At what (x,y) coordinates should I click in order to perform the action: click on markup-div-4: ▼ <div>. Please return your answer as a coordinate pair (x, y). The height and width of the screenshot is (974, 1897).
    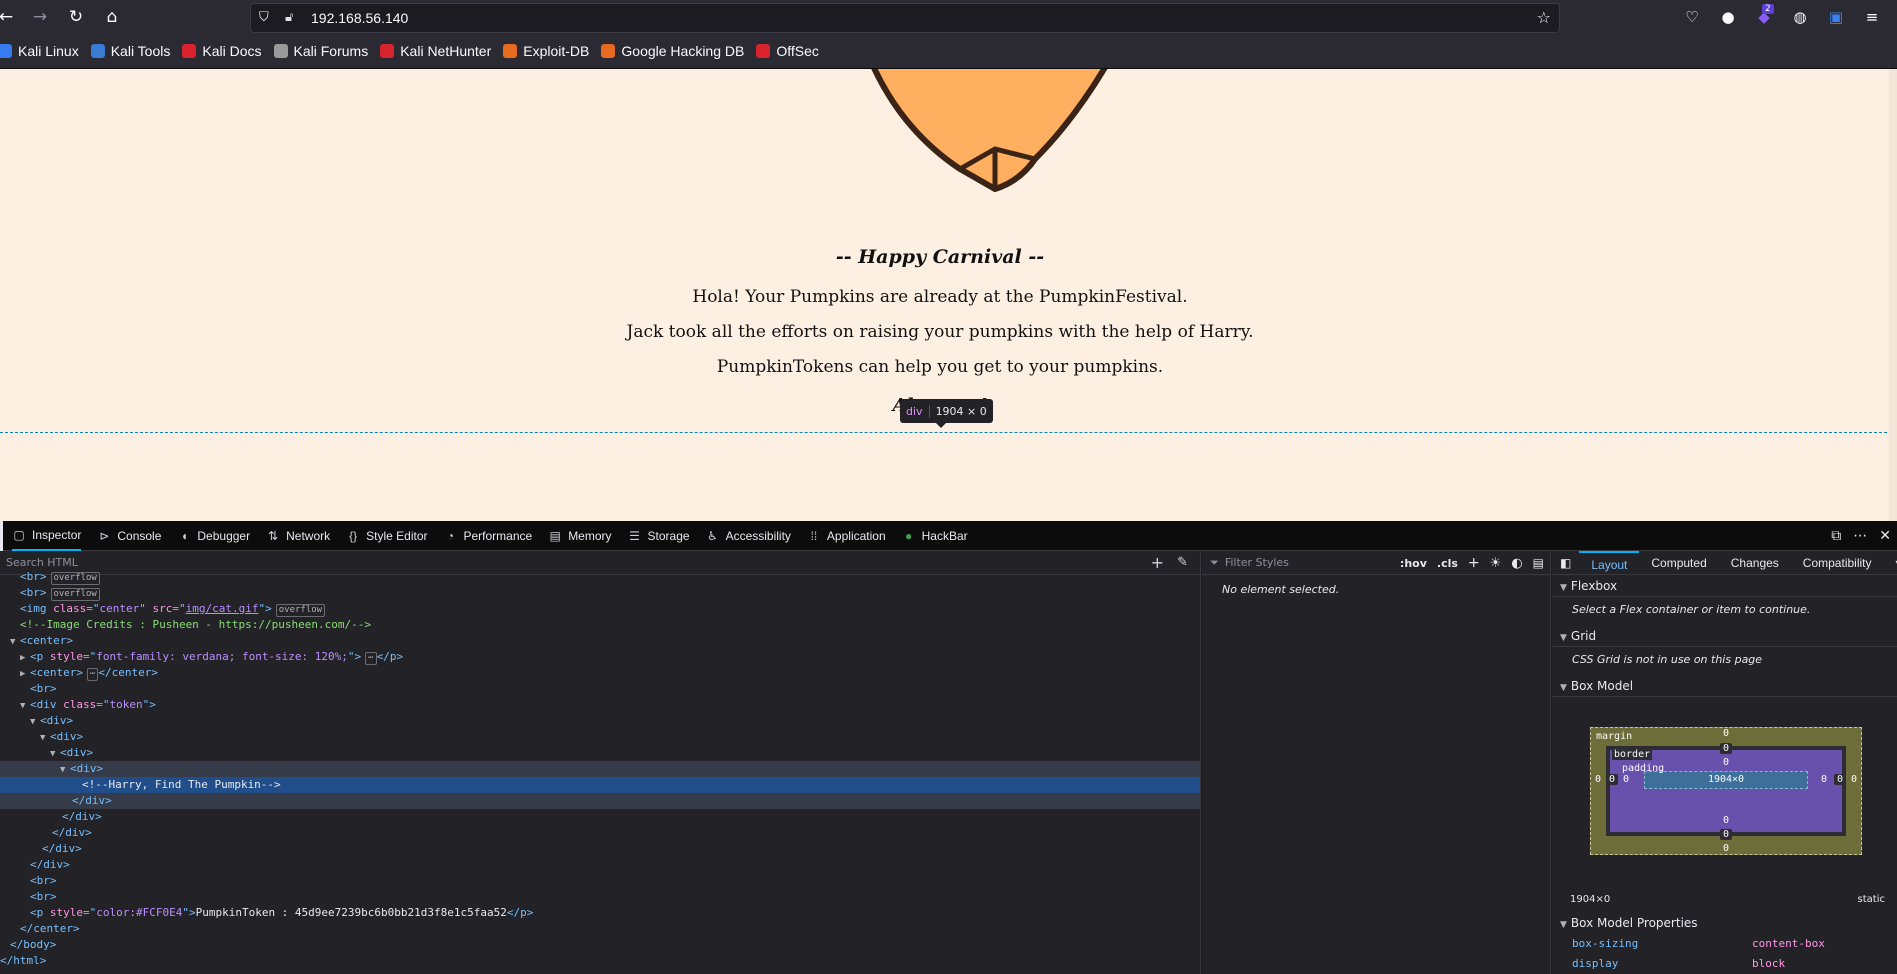
    Looking at the image, I should click on (600, 769).